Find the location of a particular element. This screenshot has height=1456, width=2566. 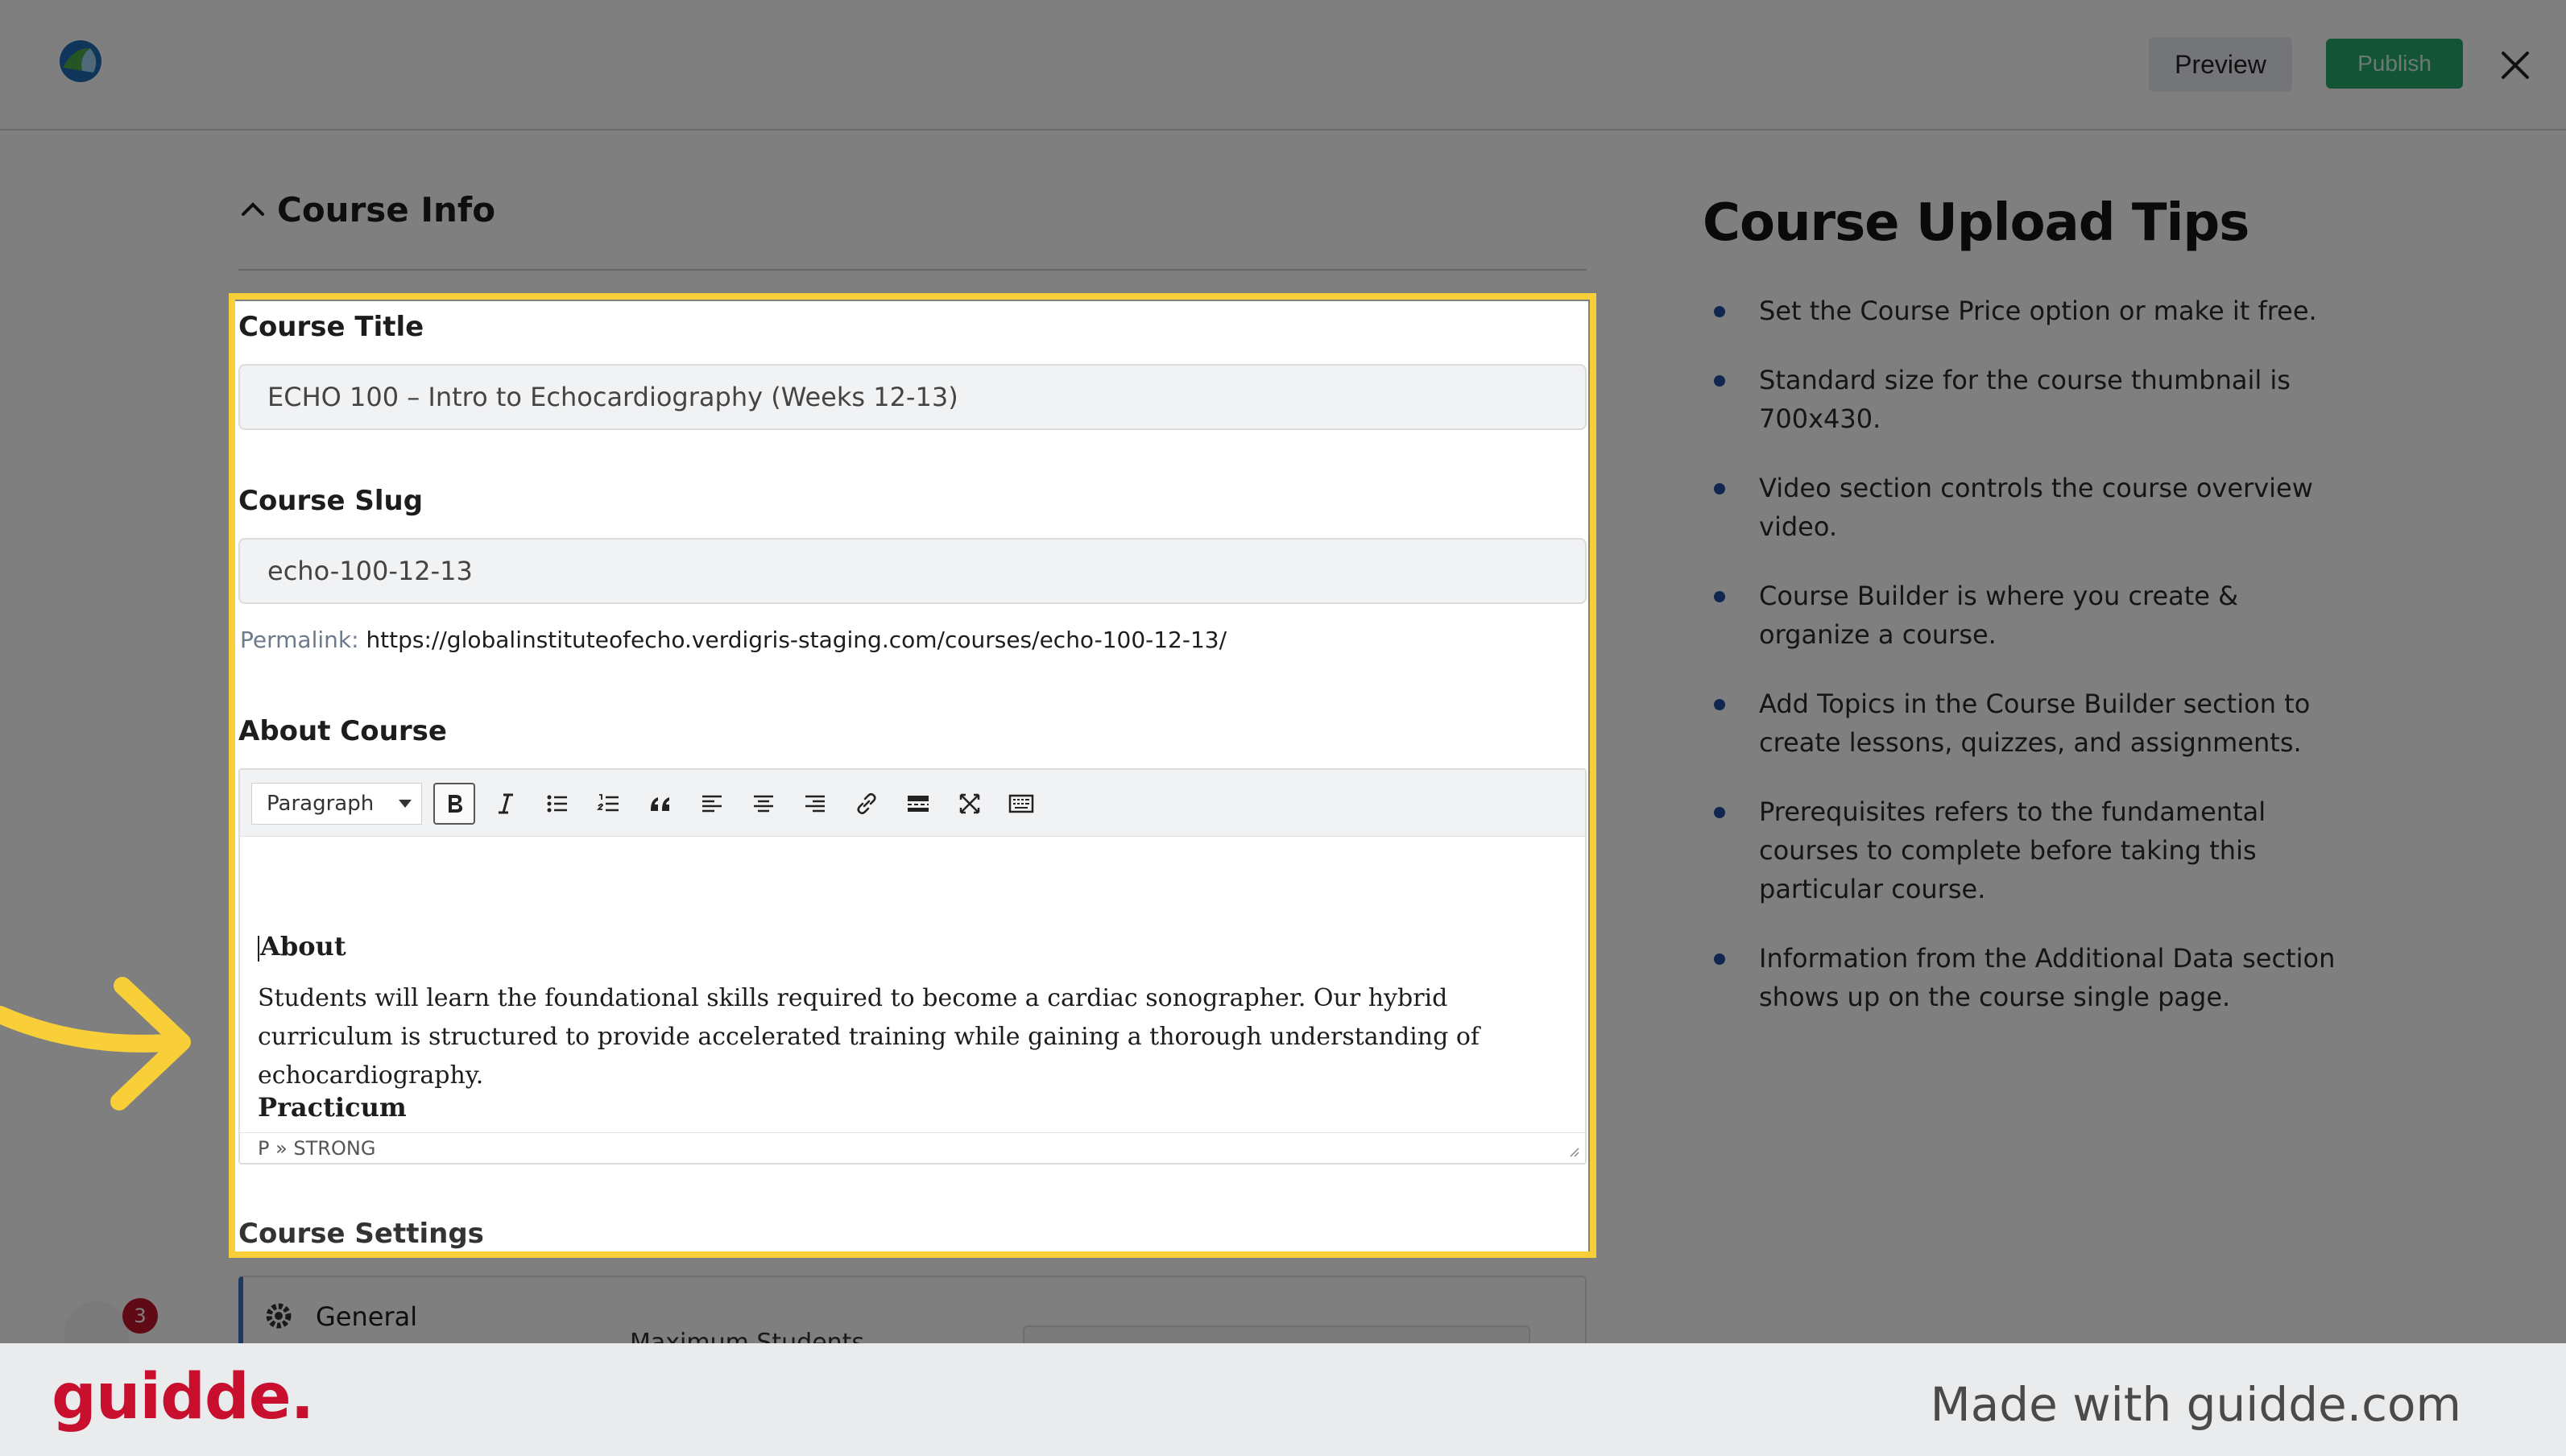

made-with-text: Made with guidde.com is located at coordinates (2195, 1404).